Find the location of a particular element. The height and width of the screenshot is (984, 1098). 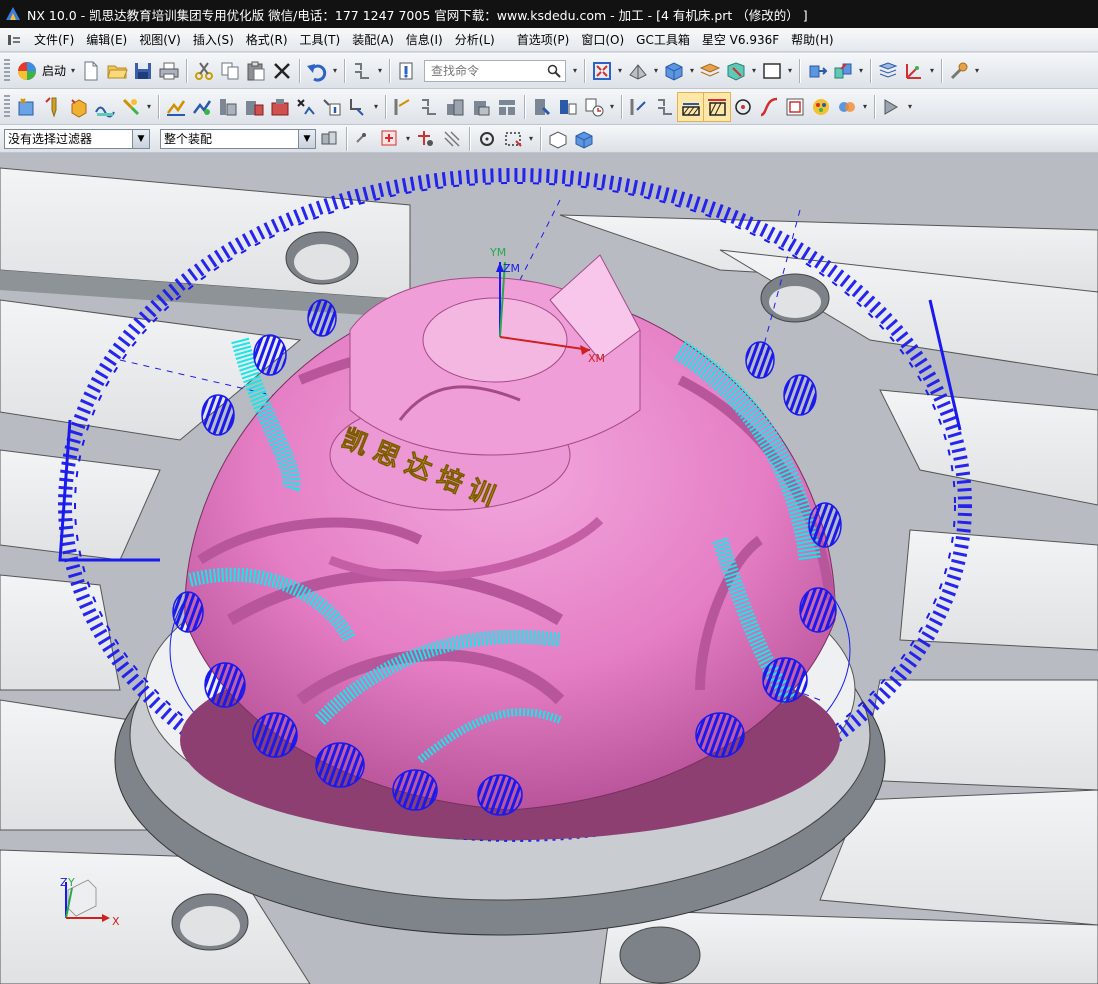

color-settings-icon is located at coordinates (821, 107).